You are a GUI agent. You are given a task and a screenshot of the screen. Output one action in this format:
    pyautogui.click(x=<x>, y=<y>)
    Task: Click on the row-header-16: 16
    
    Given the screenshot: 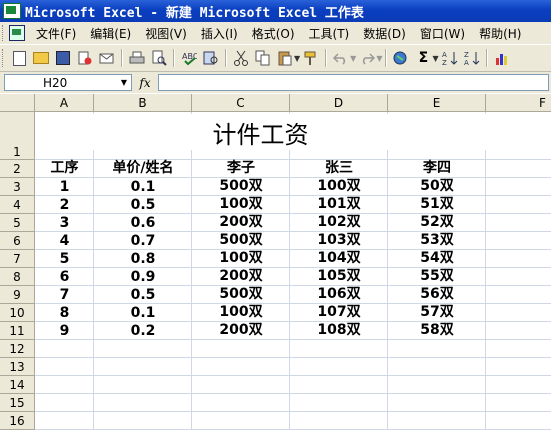 What is the action you would take?
    pyautogui.click(x=17, y=421)
    